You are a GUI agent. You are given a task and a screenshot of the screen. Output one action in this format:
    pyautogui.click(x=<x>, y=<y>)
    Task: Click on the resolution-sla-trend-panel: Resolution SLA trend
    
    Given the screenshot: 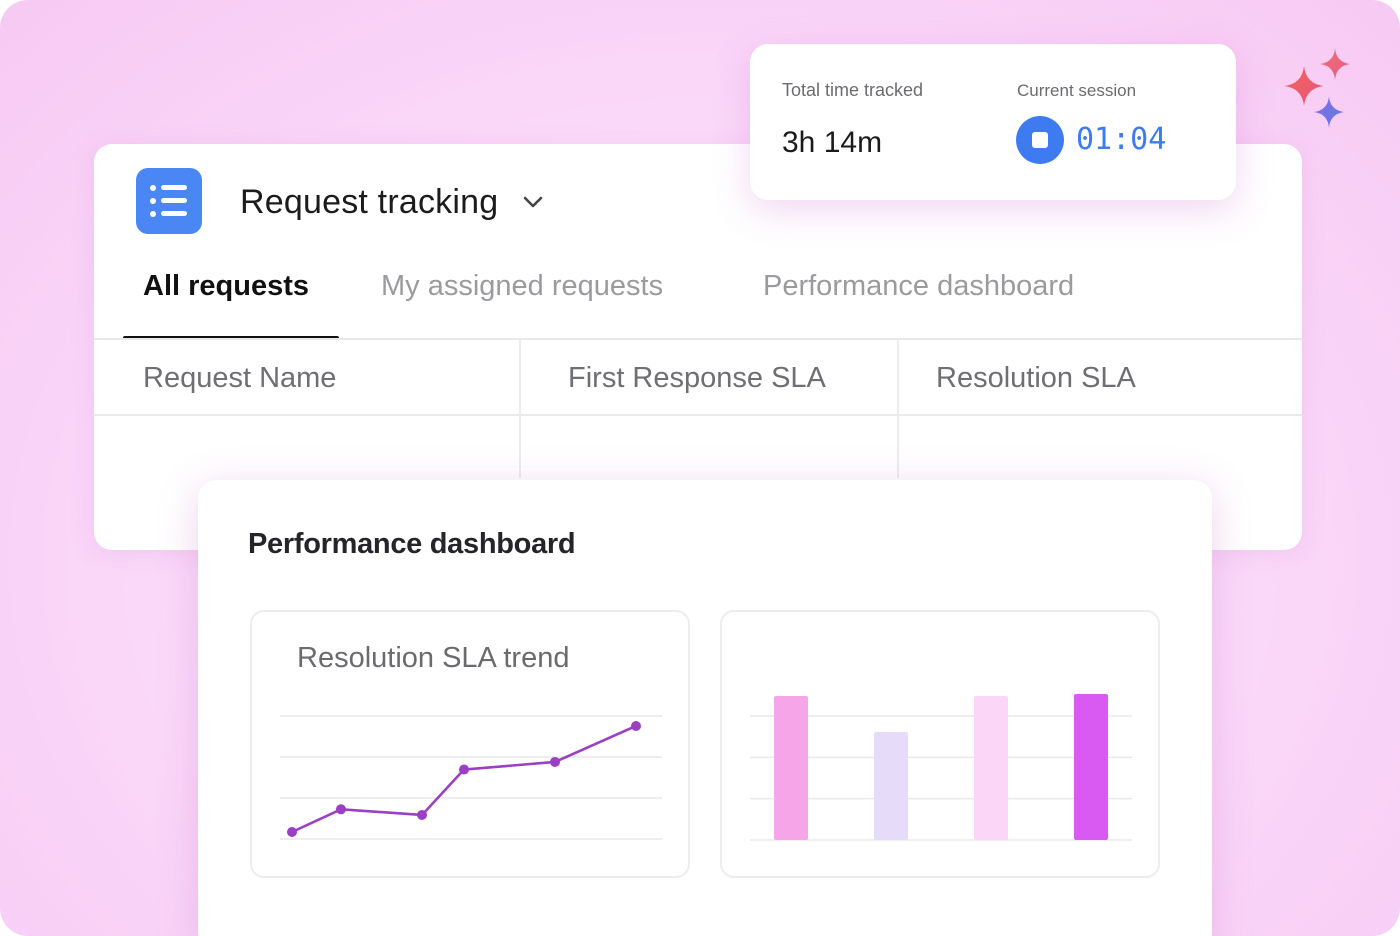 What is the action you would take?
    pyautogui.click(x=470, y=744)
    